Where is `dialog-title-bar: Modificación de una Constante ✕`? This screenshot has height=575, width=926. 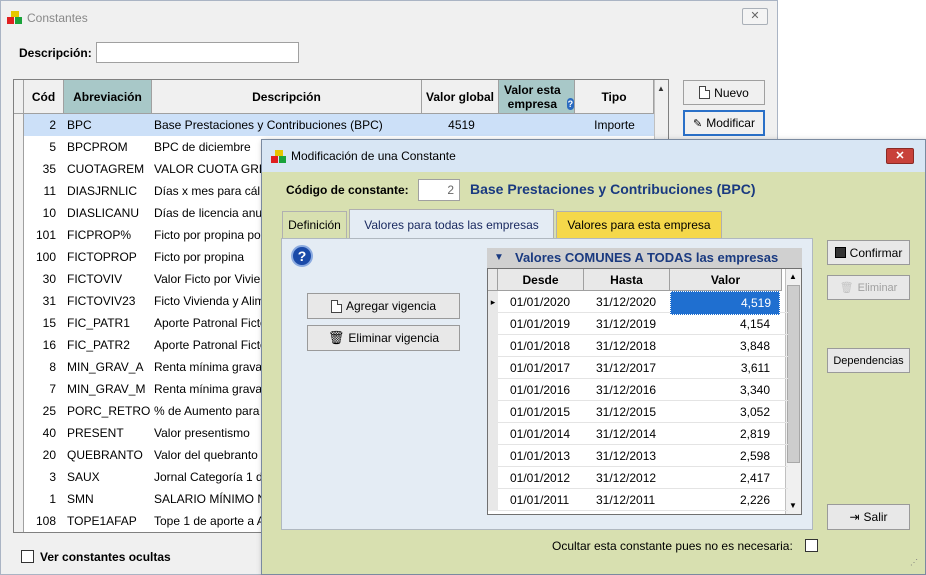
dialog-title-bar: Modificación de una Constante ✕ is located at coordinates (593, 156).